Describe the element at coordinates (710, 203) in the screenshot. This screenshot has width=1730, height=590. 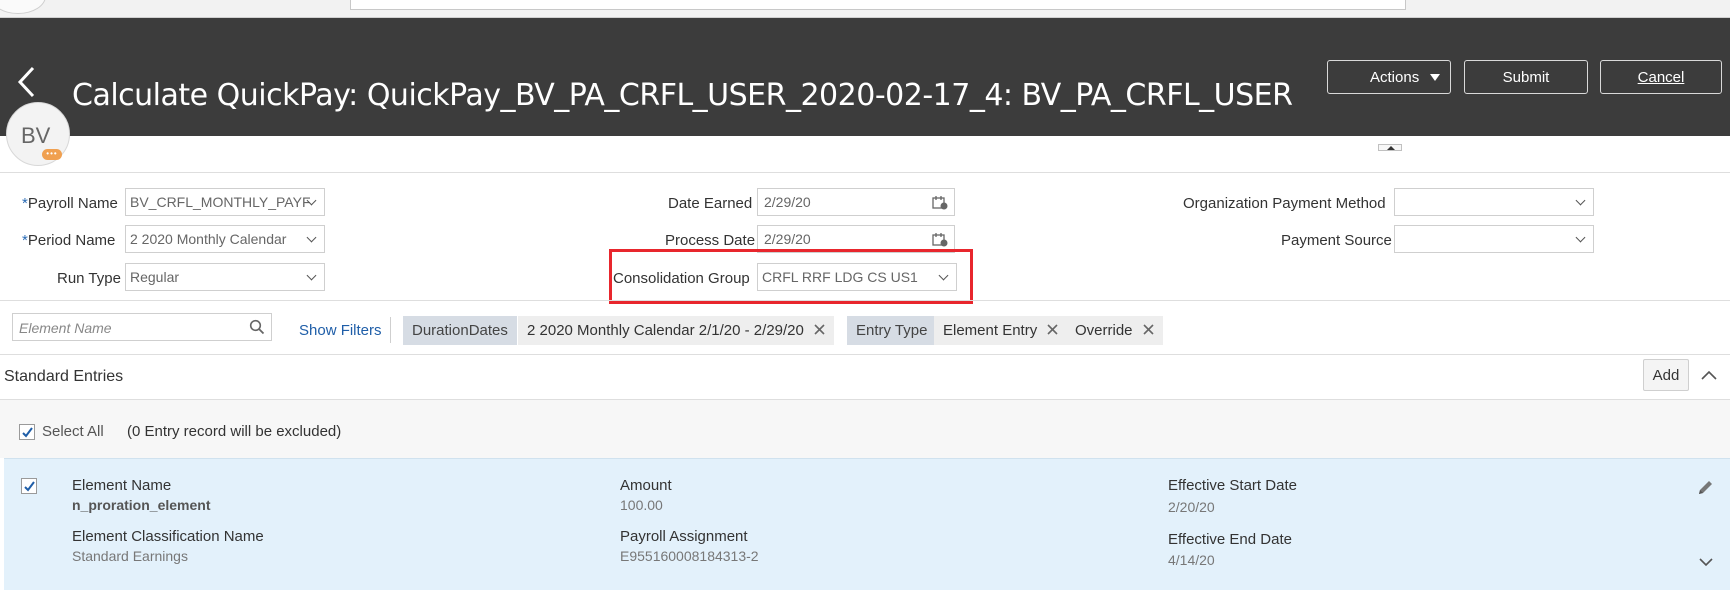
I see `date-earned-label: Date Earned` at that location.